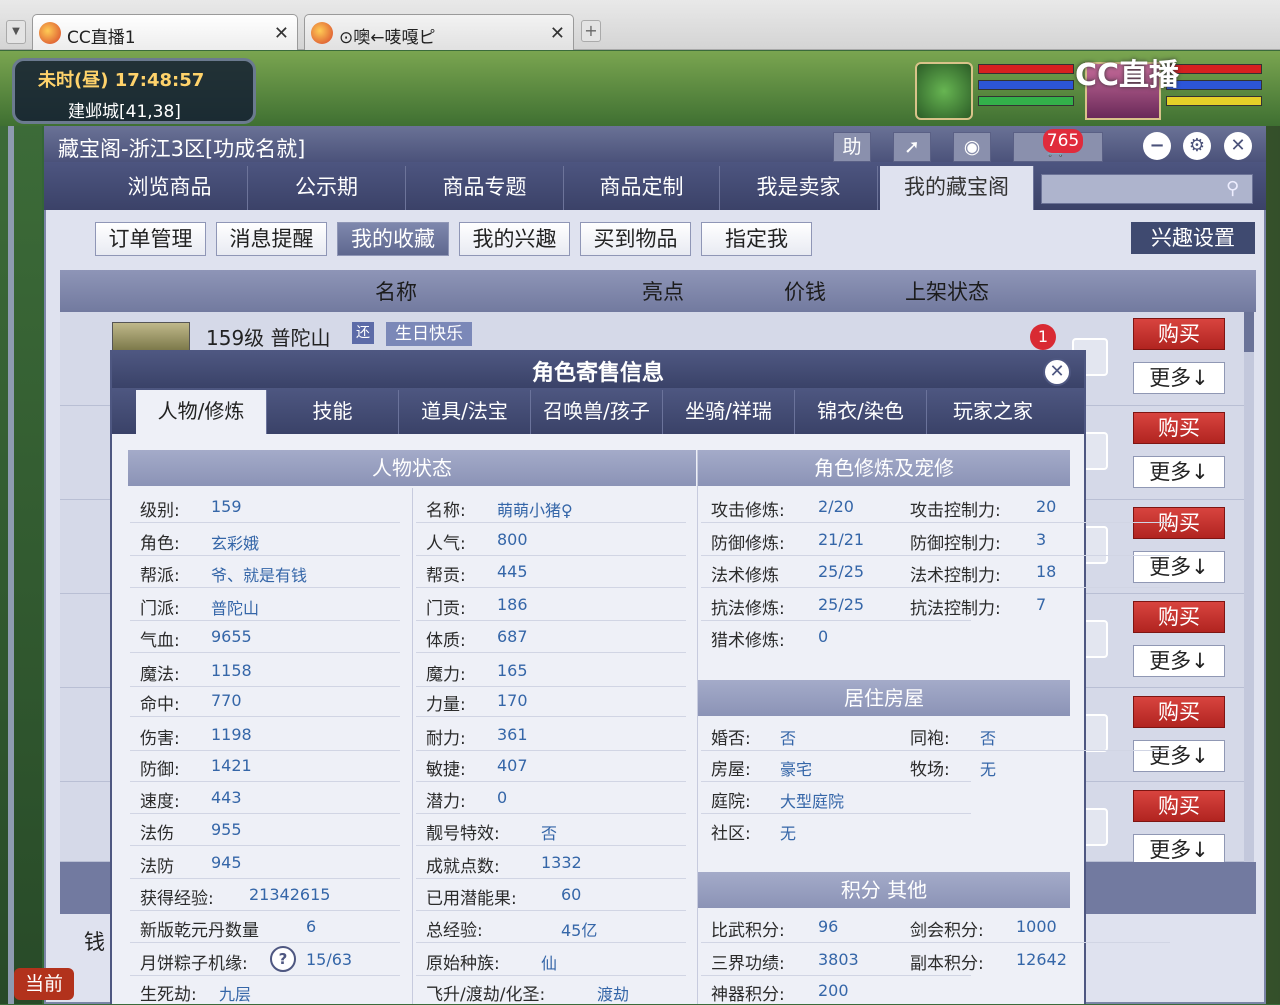 The width and height of the screenshot is (1280, 1005). I want to click on tab-assigned: 指定我, so click(756, 239).